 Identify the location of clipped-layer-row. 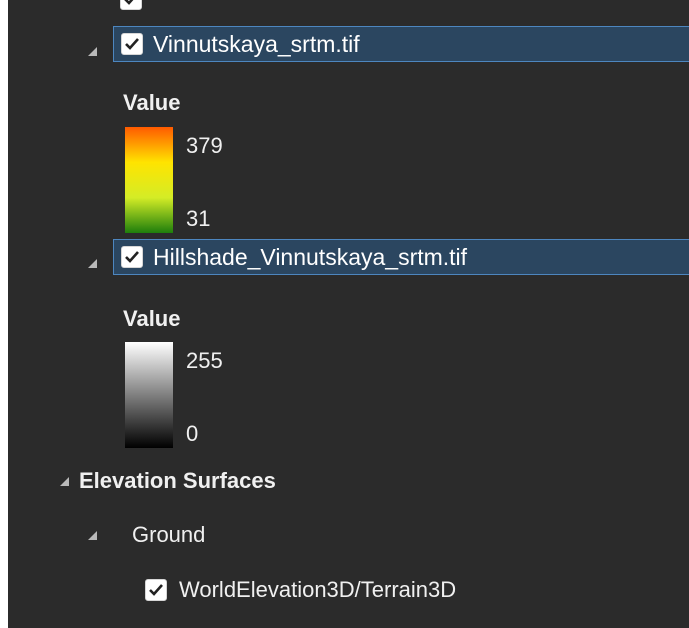
(131, 5).